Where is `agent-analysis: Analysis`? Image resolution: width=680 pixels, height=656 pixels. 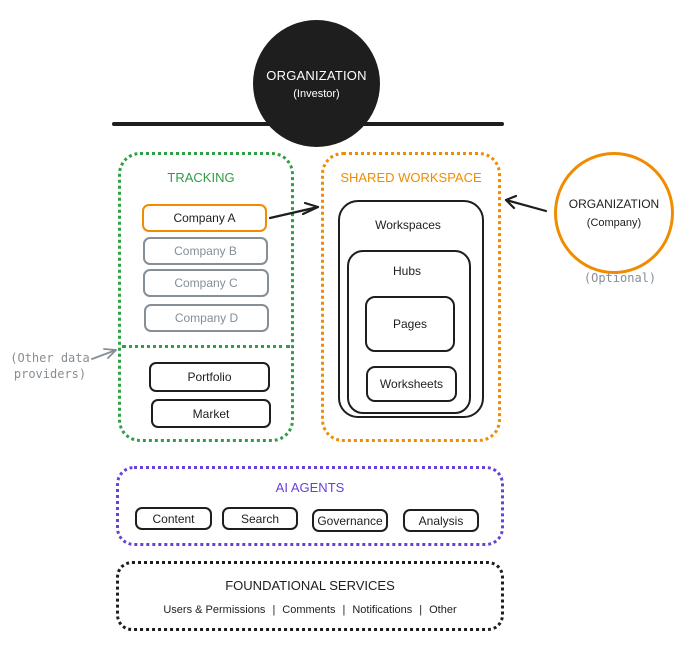
agent-analysis: Analysis is located at coordinates (441, 520).